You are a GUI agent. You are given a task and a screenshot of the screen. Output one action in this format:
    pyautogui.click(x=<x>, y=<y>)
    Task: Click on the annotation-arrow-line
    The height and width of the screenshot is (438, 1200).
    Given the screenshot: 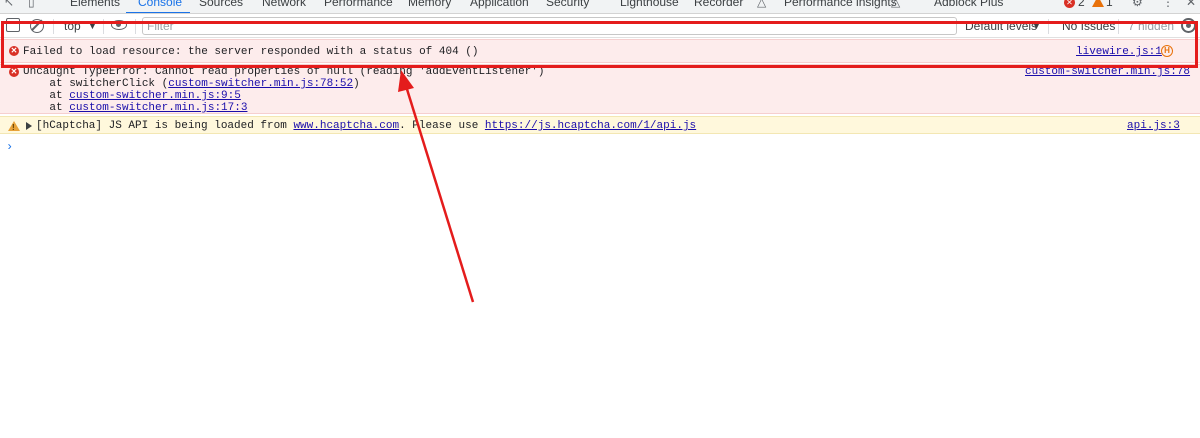 What is the action you would take?
    pyautogui.click(x=439, y=194)
    